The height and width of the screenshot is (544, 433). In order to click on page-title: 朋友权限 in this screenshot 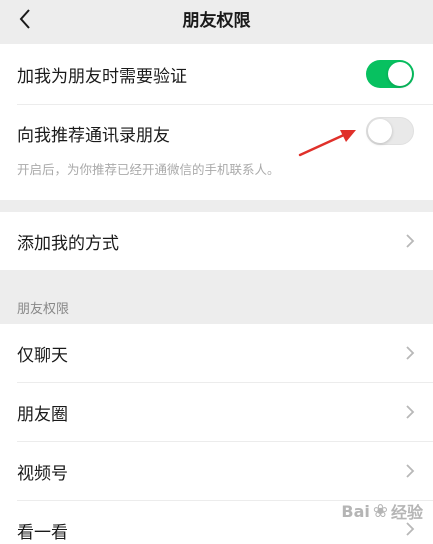, I will do `click(216, 21)`.